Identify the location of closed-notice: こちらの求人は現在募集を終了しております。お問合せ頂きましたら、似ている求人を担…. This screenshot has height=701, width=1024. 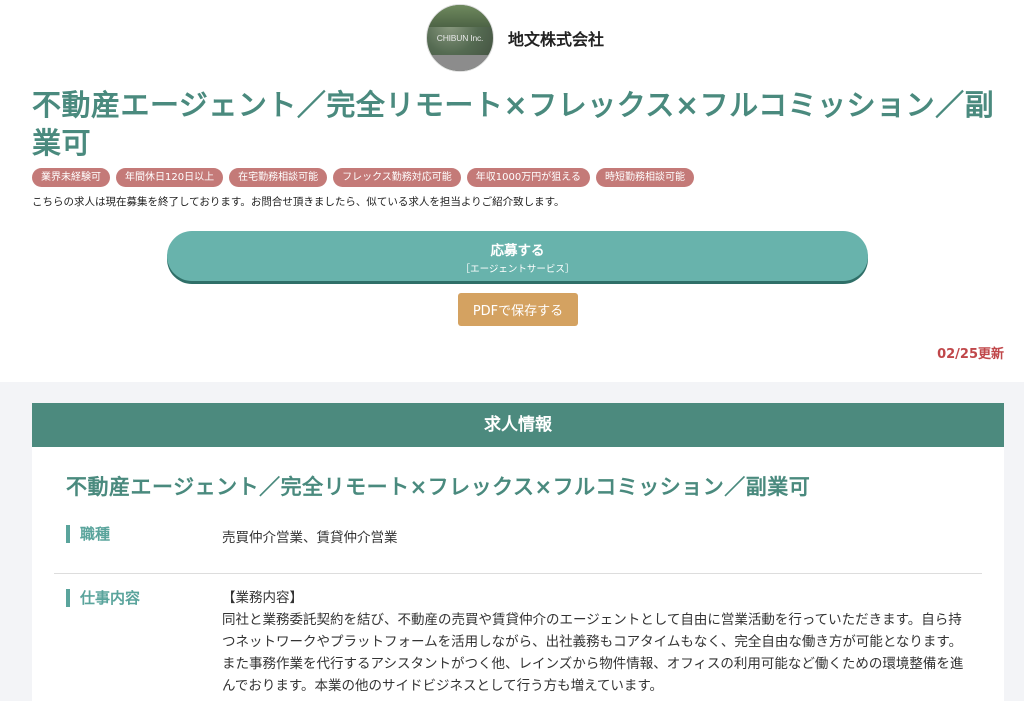
(298, 202).